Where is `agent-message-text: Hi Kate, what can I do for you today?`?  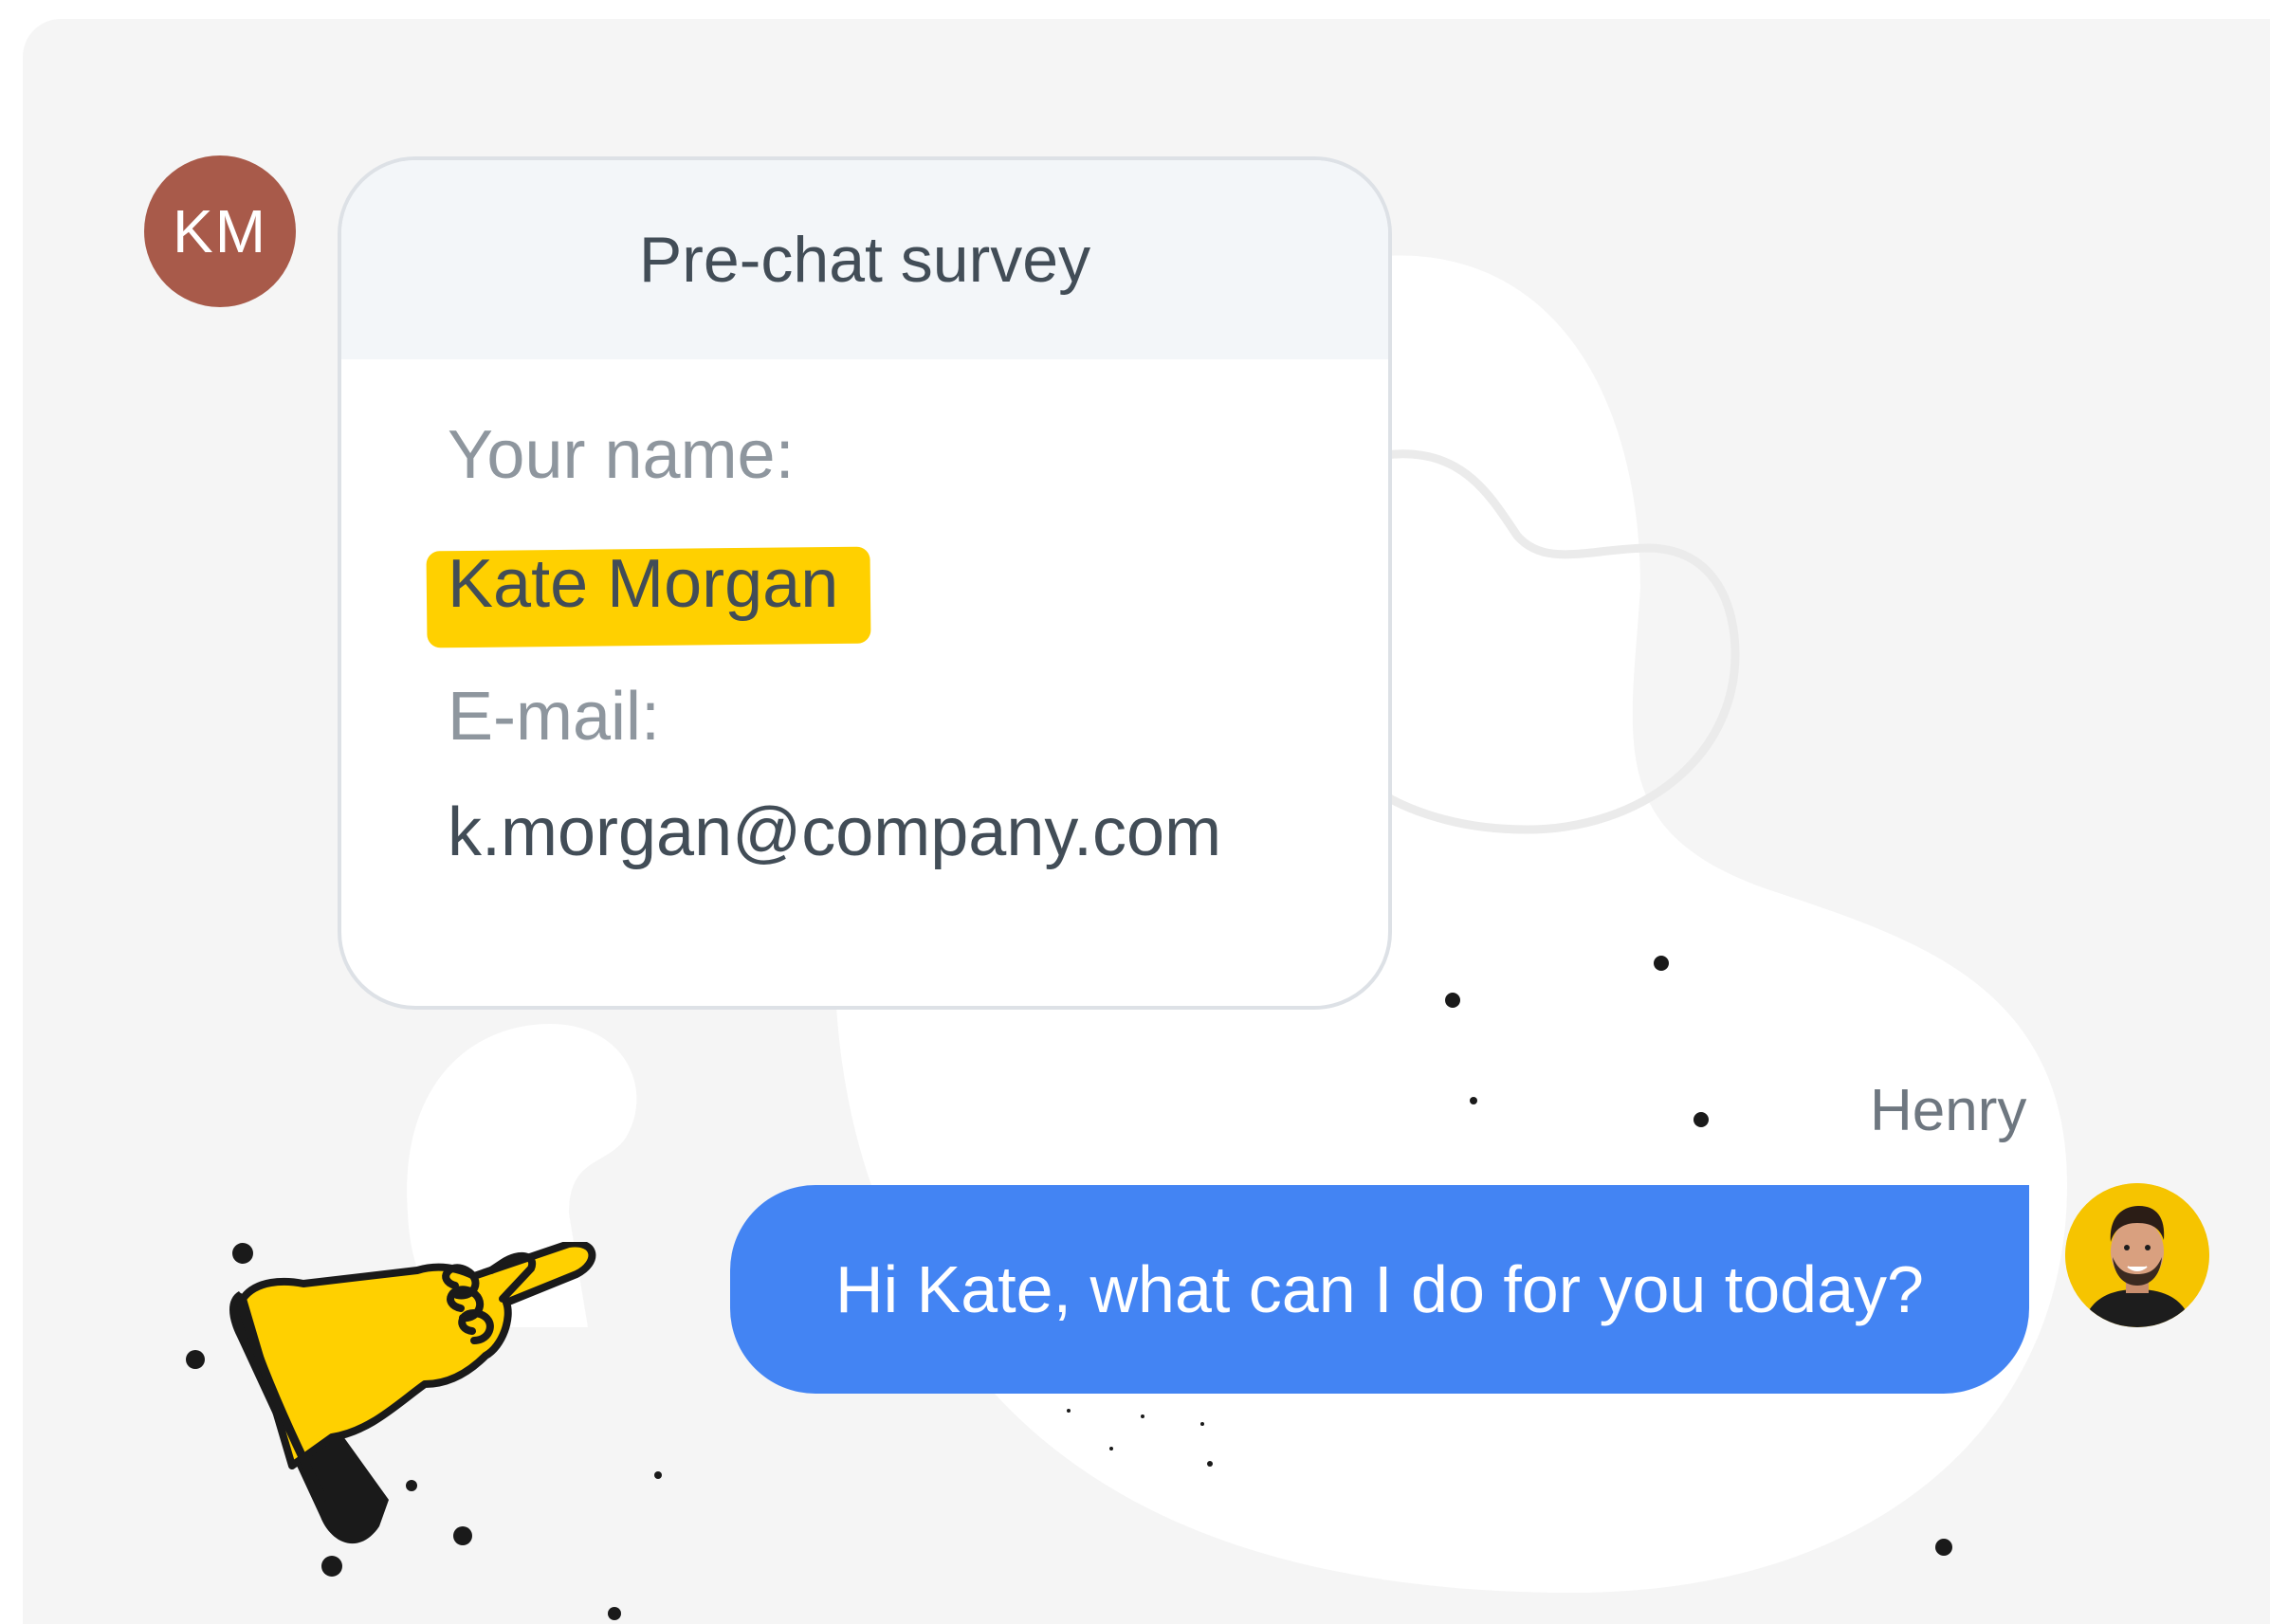 agent-message-text: Hi Kate, what can I do for you today? is located at coordinates (1379, 1289).